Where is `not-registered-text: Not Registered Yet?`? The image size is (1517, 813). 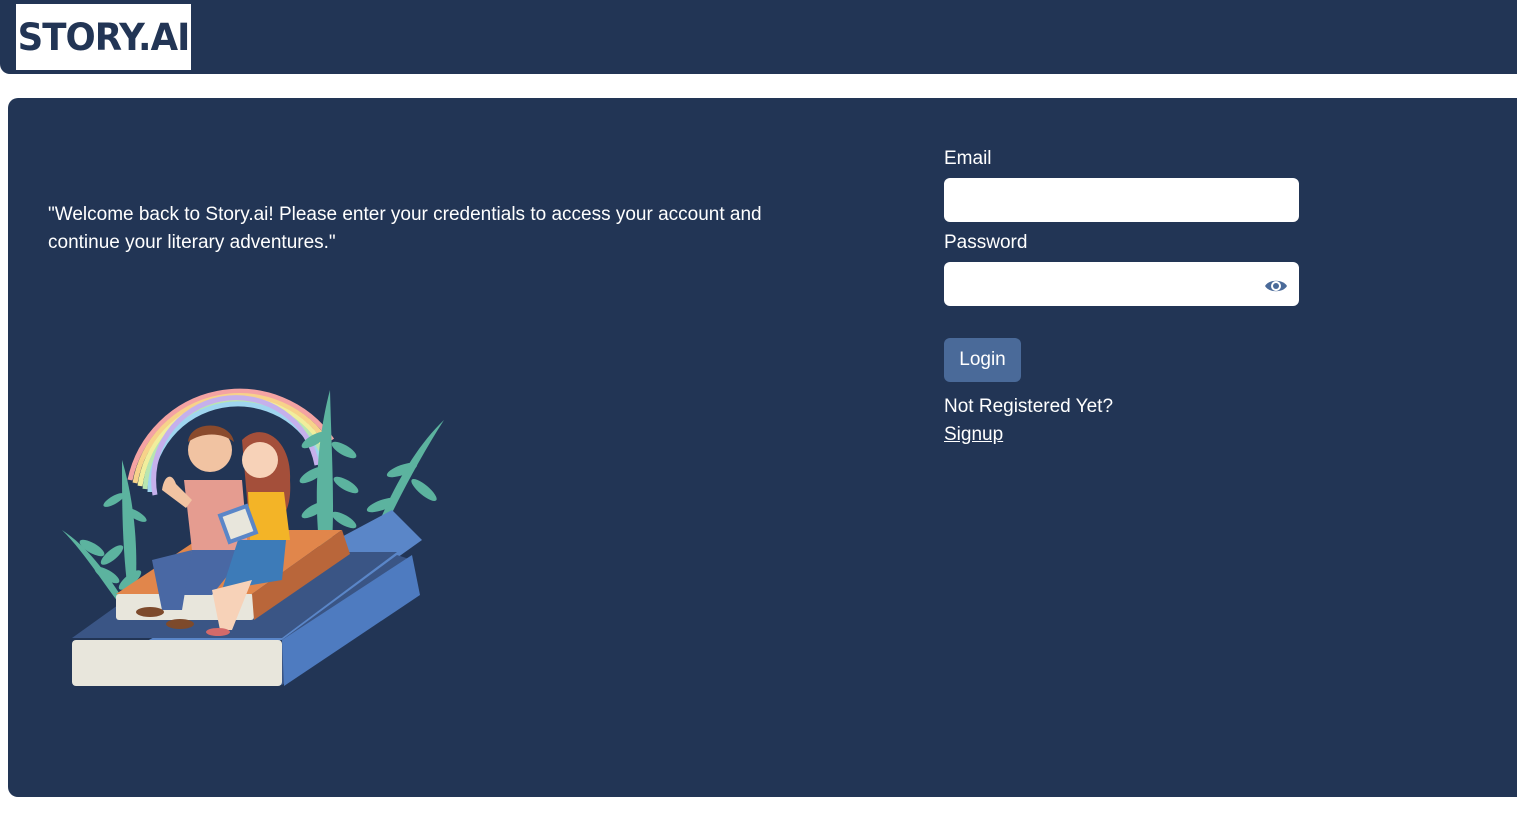 not-registered-text: Not Registered Yet? is located at coordinates (1029, 406).